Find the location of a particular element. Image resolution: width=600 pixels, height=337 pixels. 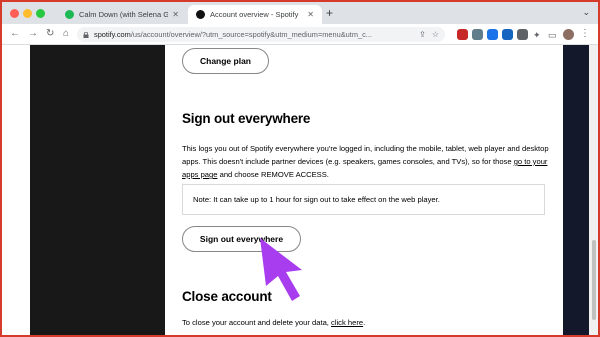

back-arrow-icon: ← is located at coordinates (15, 34).